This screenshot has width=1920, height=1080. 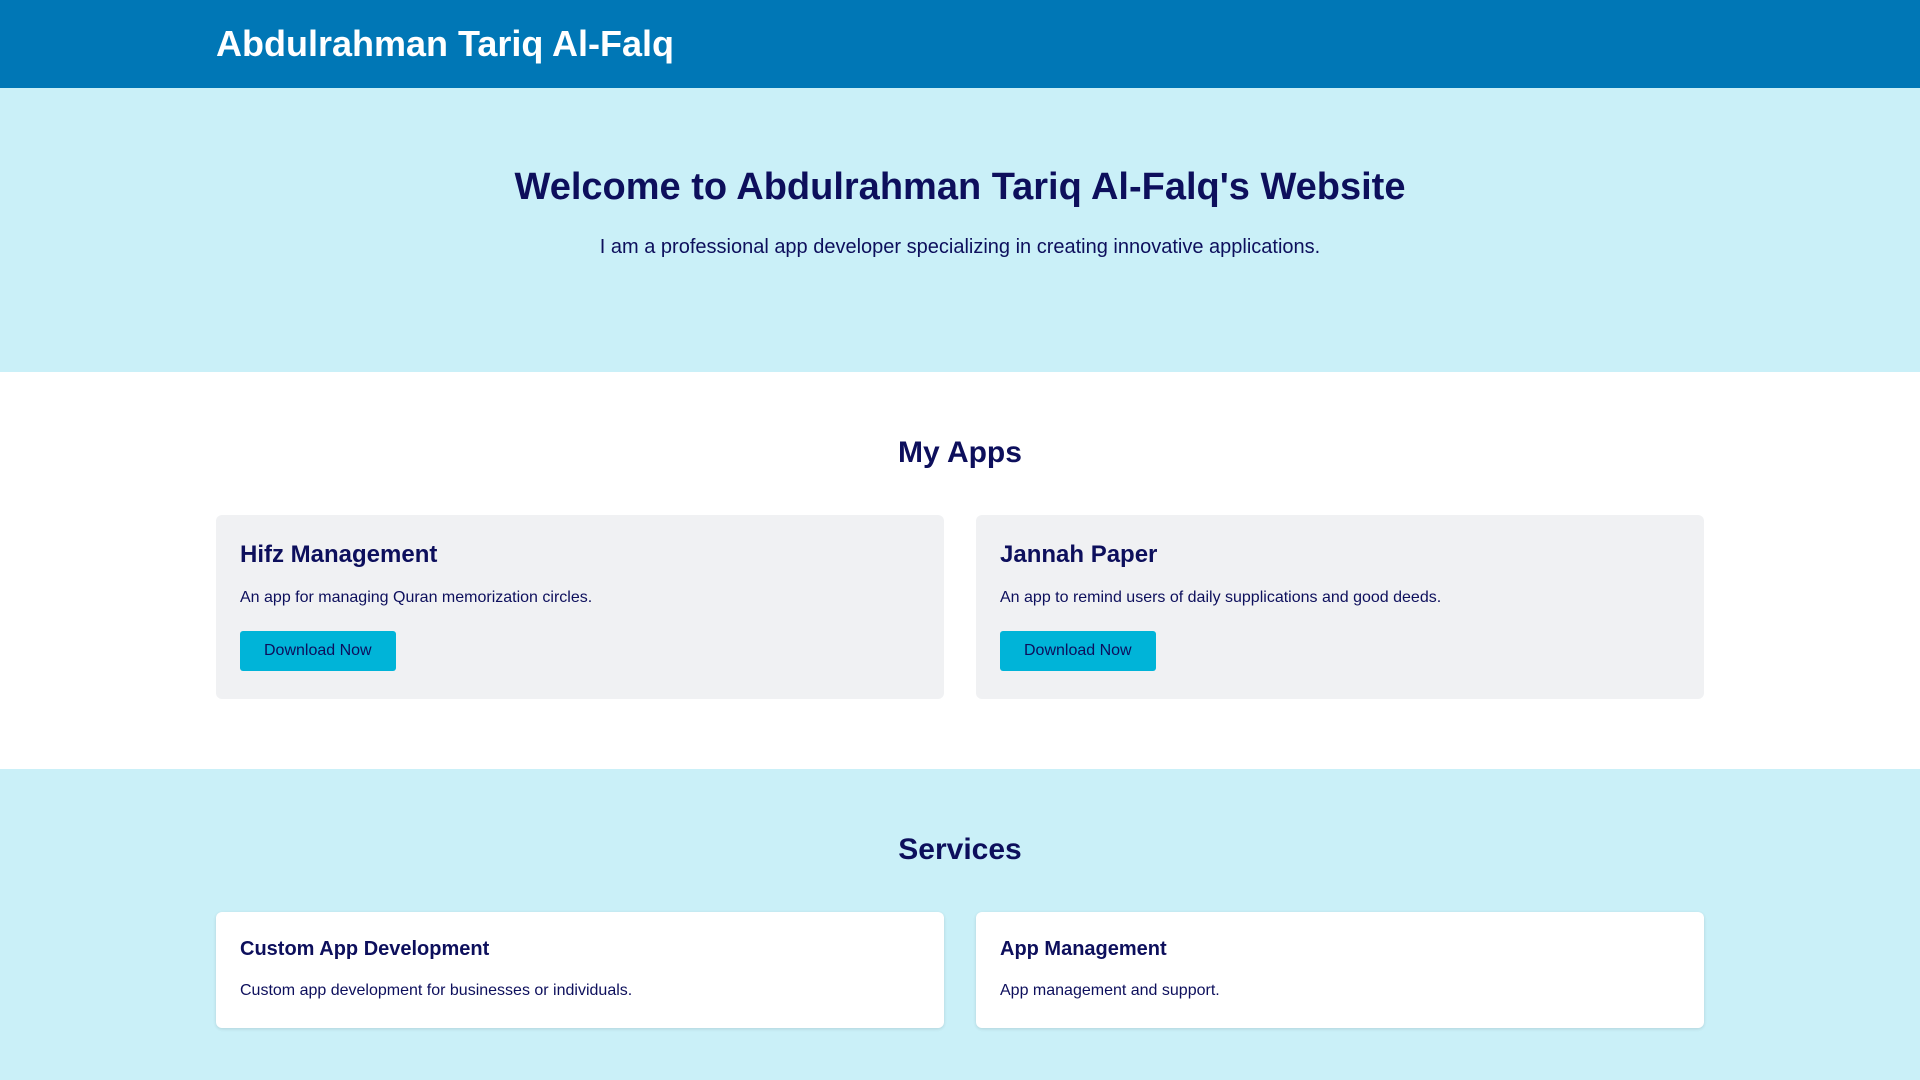 I want to click on apps-section-title: My Apps, so click(x=960, y=452).